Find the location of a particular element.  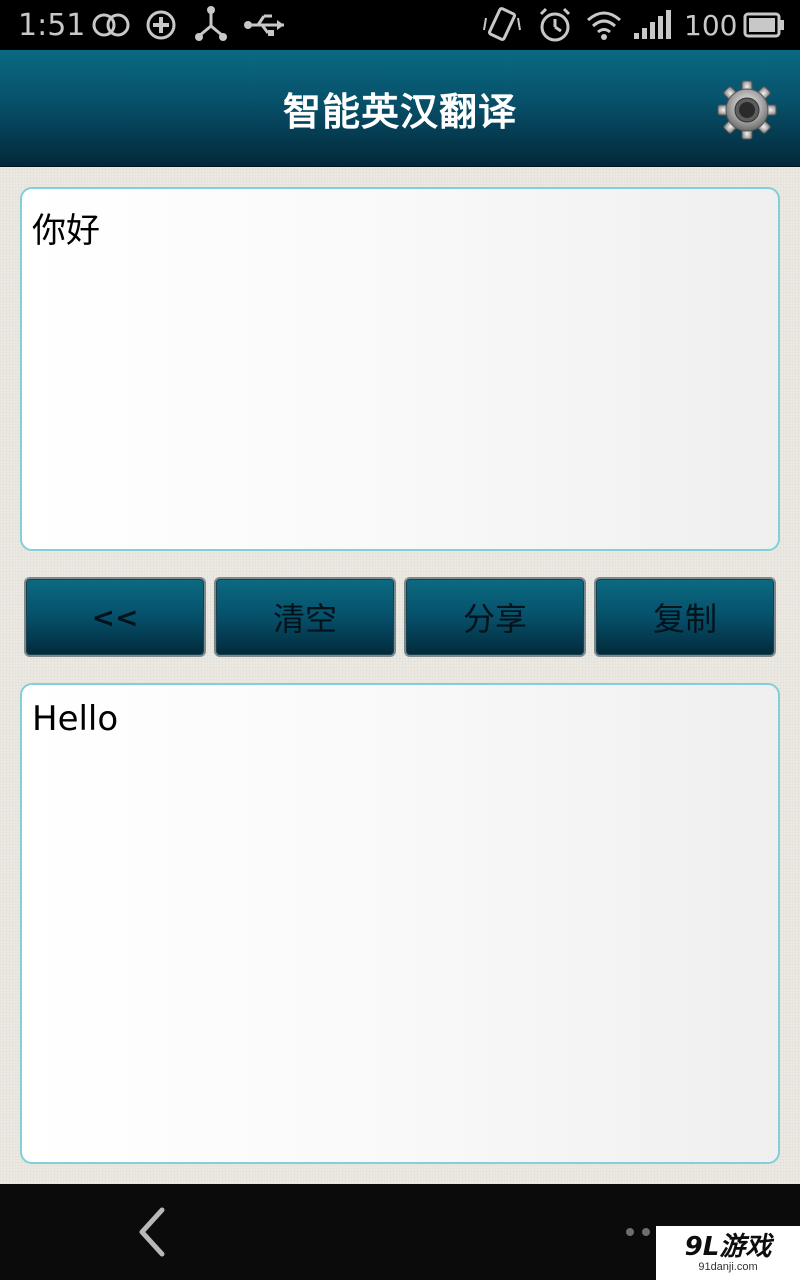

usb-icon is located at coordinates (264, 25).